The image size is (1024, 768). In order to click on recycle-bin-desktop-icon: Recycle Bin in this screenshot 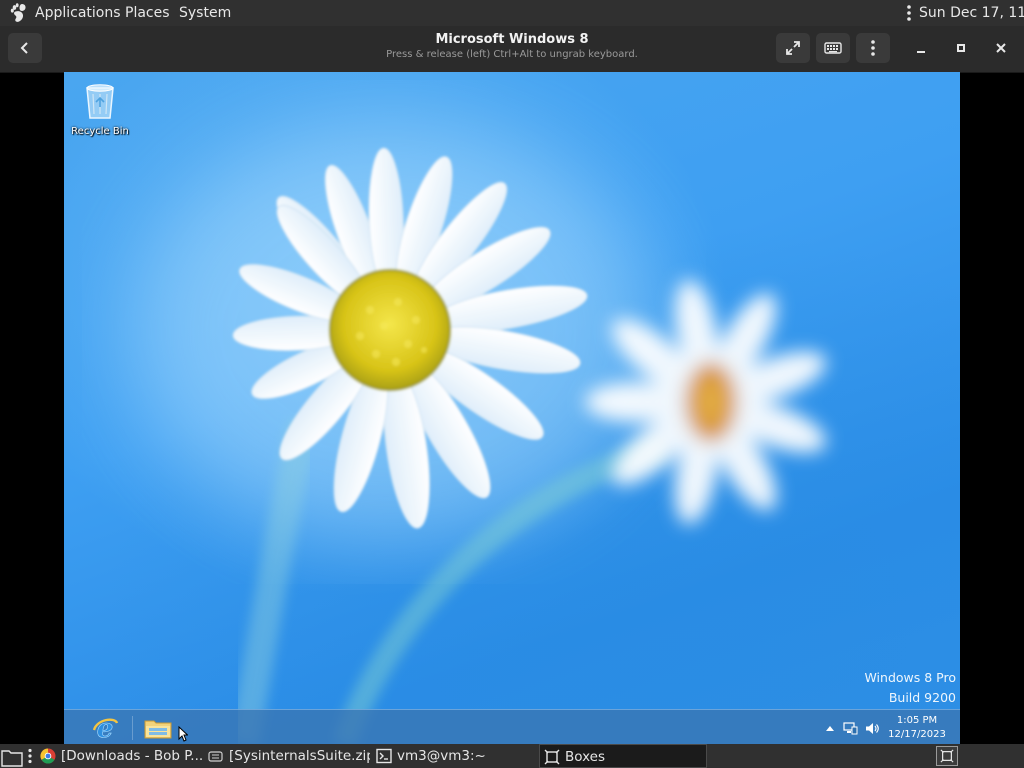, I will do `click(100, 108)`.